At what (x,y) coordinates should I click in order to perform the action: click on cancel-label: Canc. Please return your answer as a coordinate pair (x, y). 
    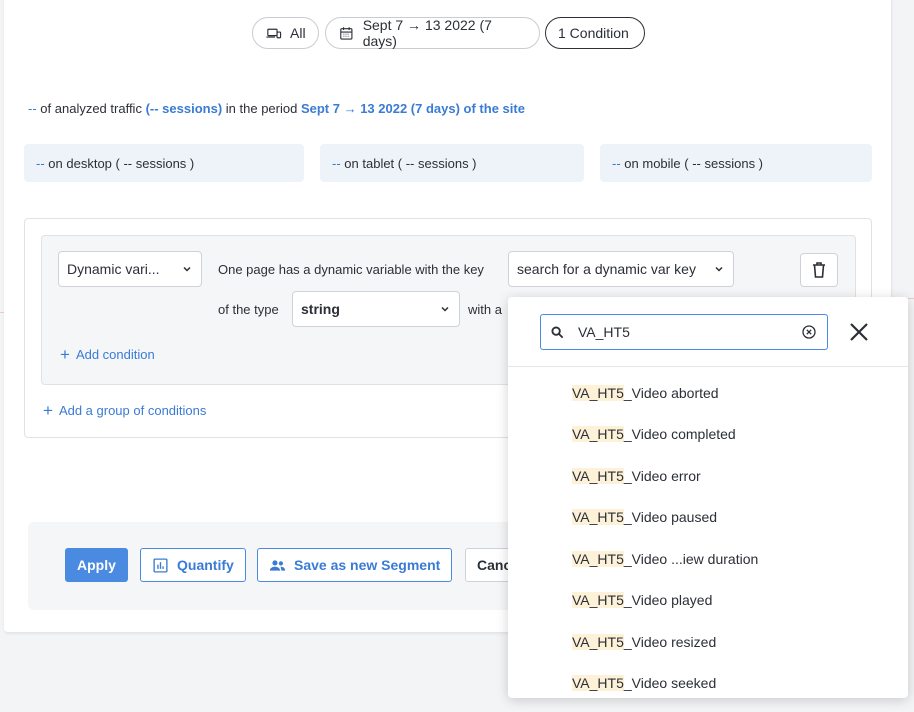
    Looking at the image, I should click on (494, 565).